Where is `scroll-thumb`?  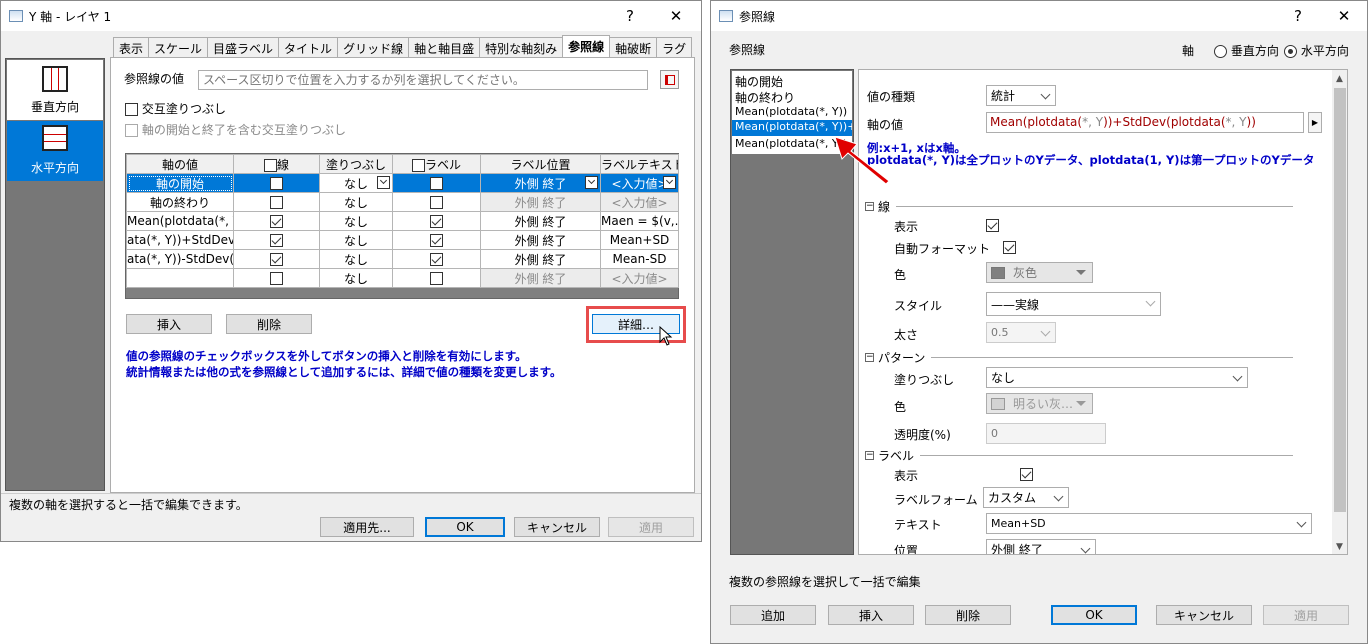
scroll-thumb is located at coordinates (1340, 300).